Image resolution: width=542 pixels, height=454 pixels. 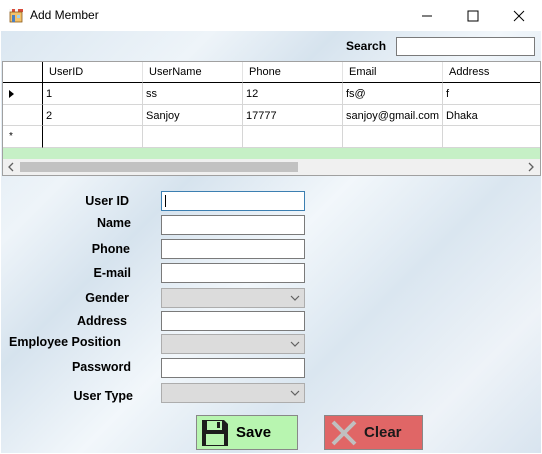 What do you see at coordinates (215, 432) in the screenshot?
I see `floppy-disk-icon` at bounding box center [215, 432].